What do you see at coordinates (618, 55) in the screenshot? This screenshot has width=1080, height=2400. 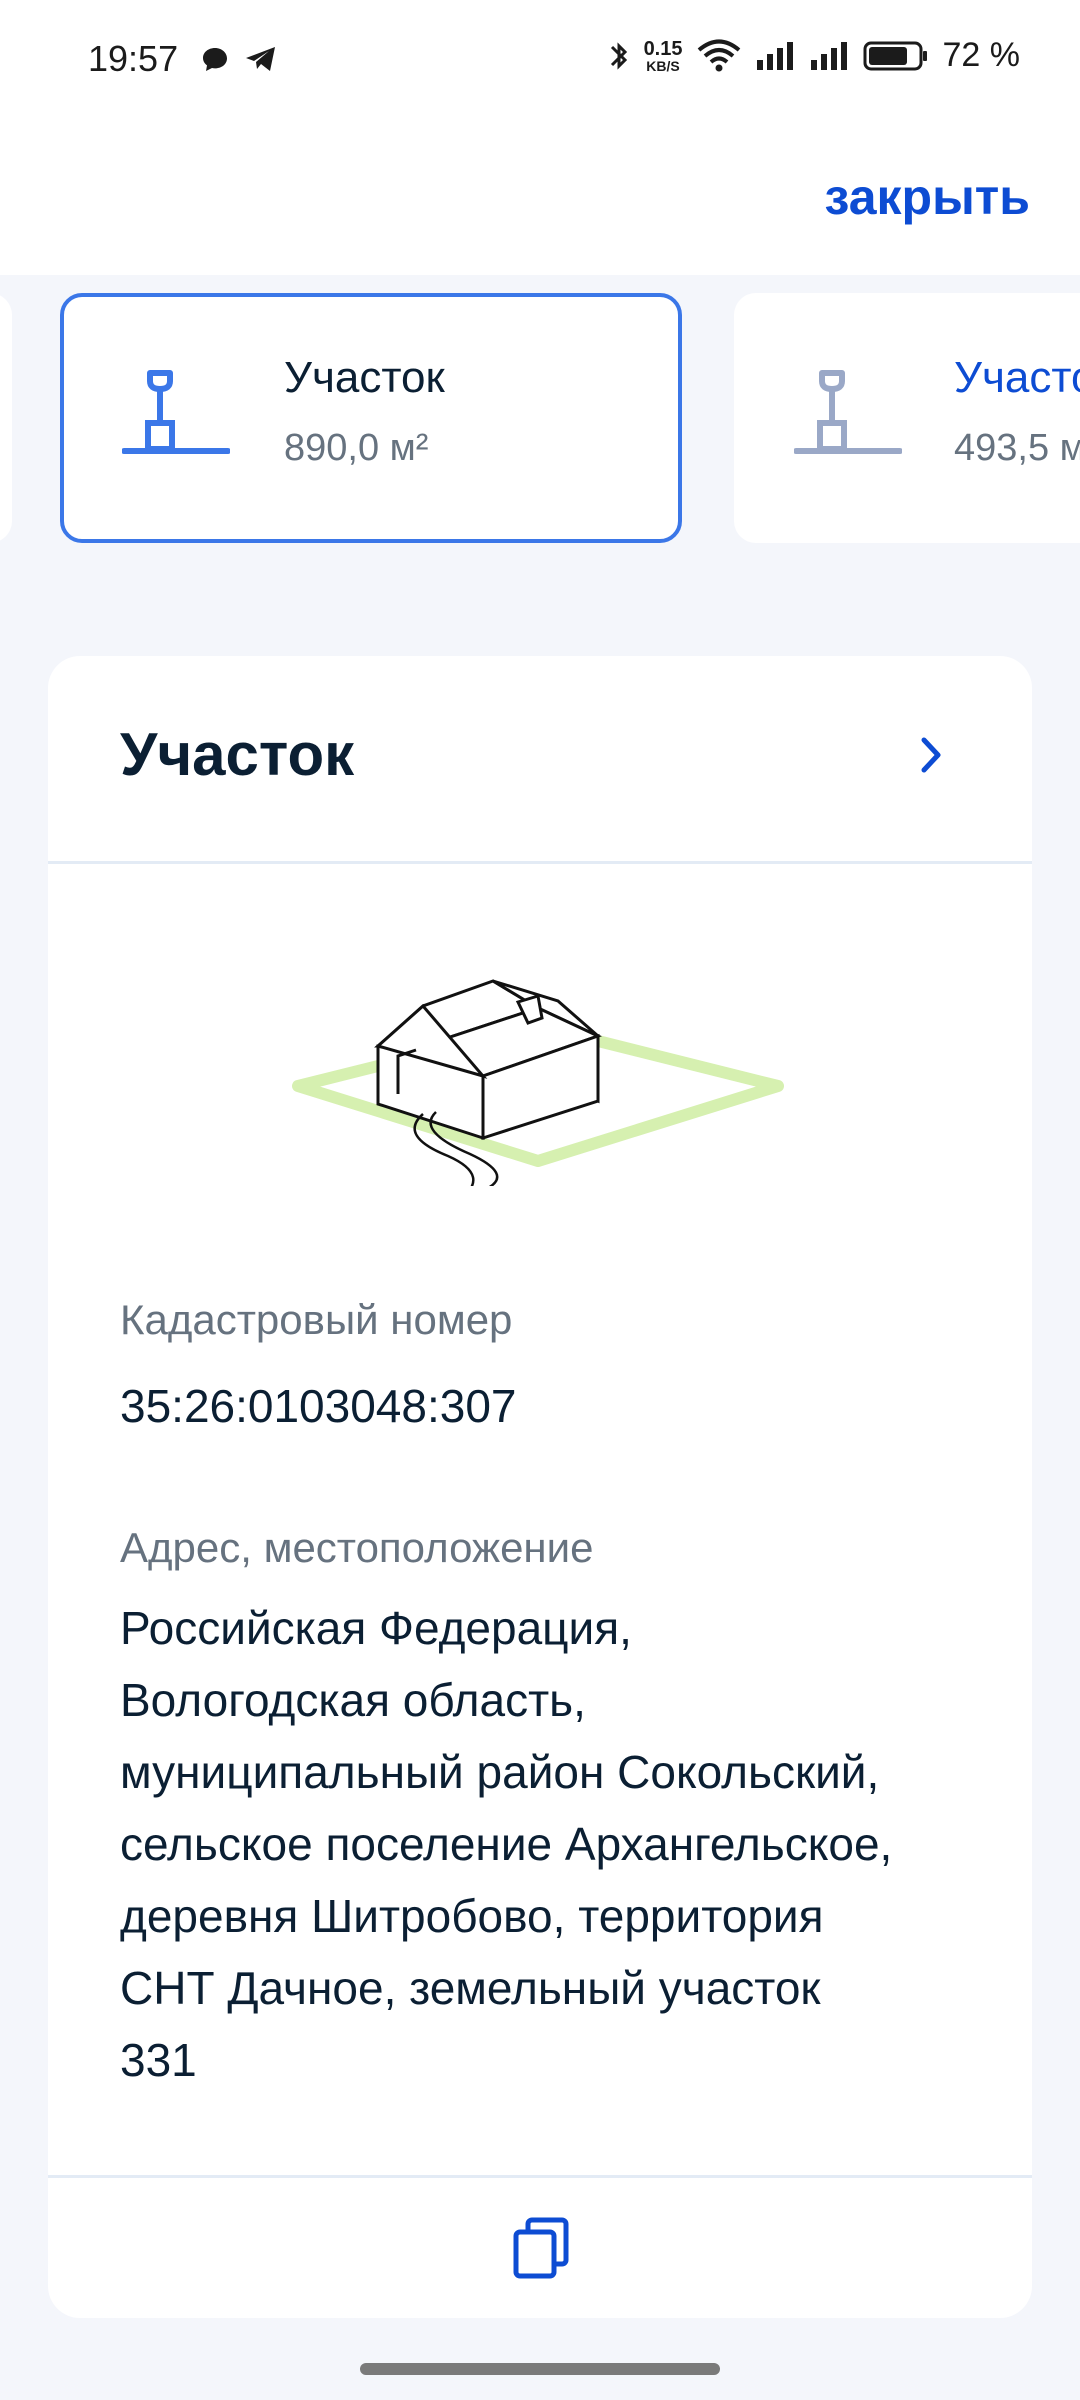 I see `bluetooth-icon` at bounding box center [618, 55].